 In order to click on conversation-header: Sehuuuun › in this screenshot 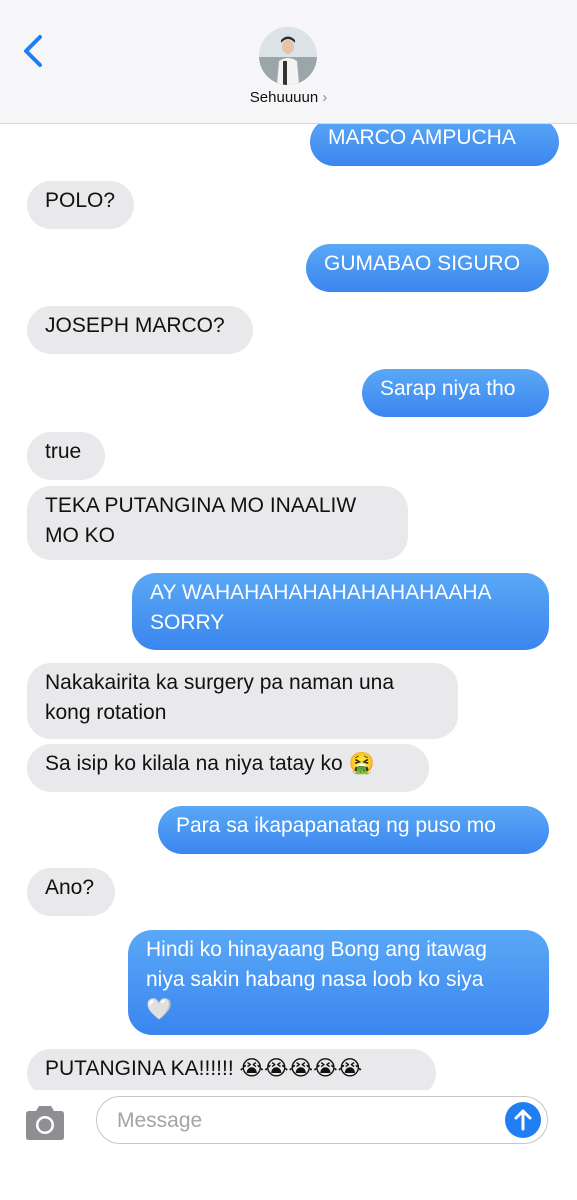, I will do `click(288, 62)`.